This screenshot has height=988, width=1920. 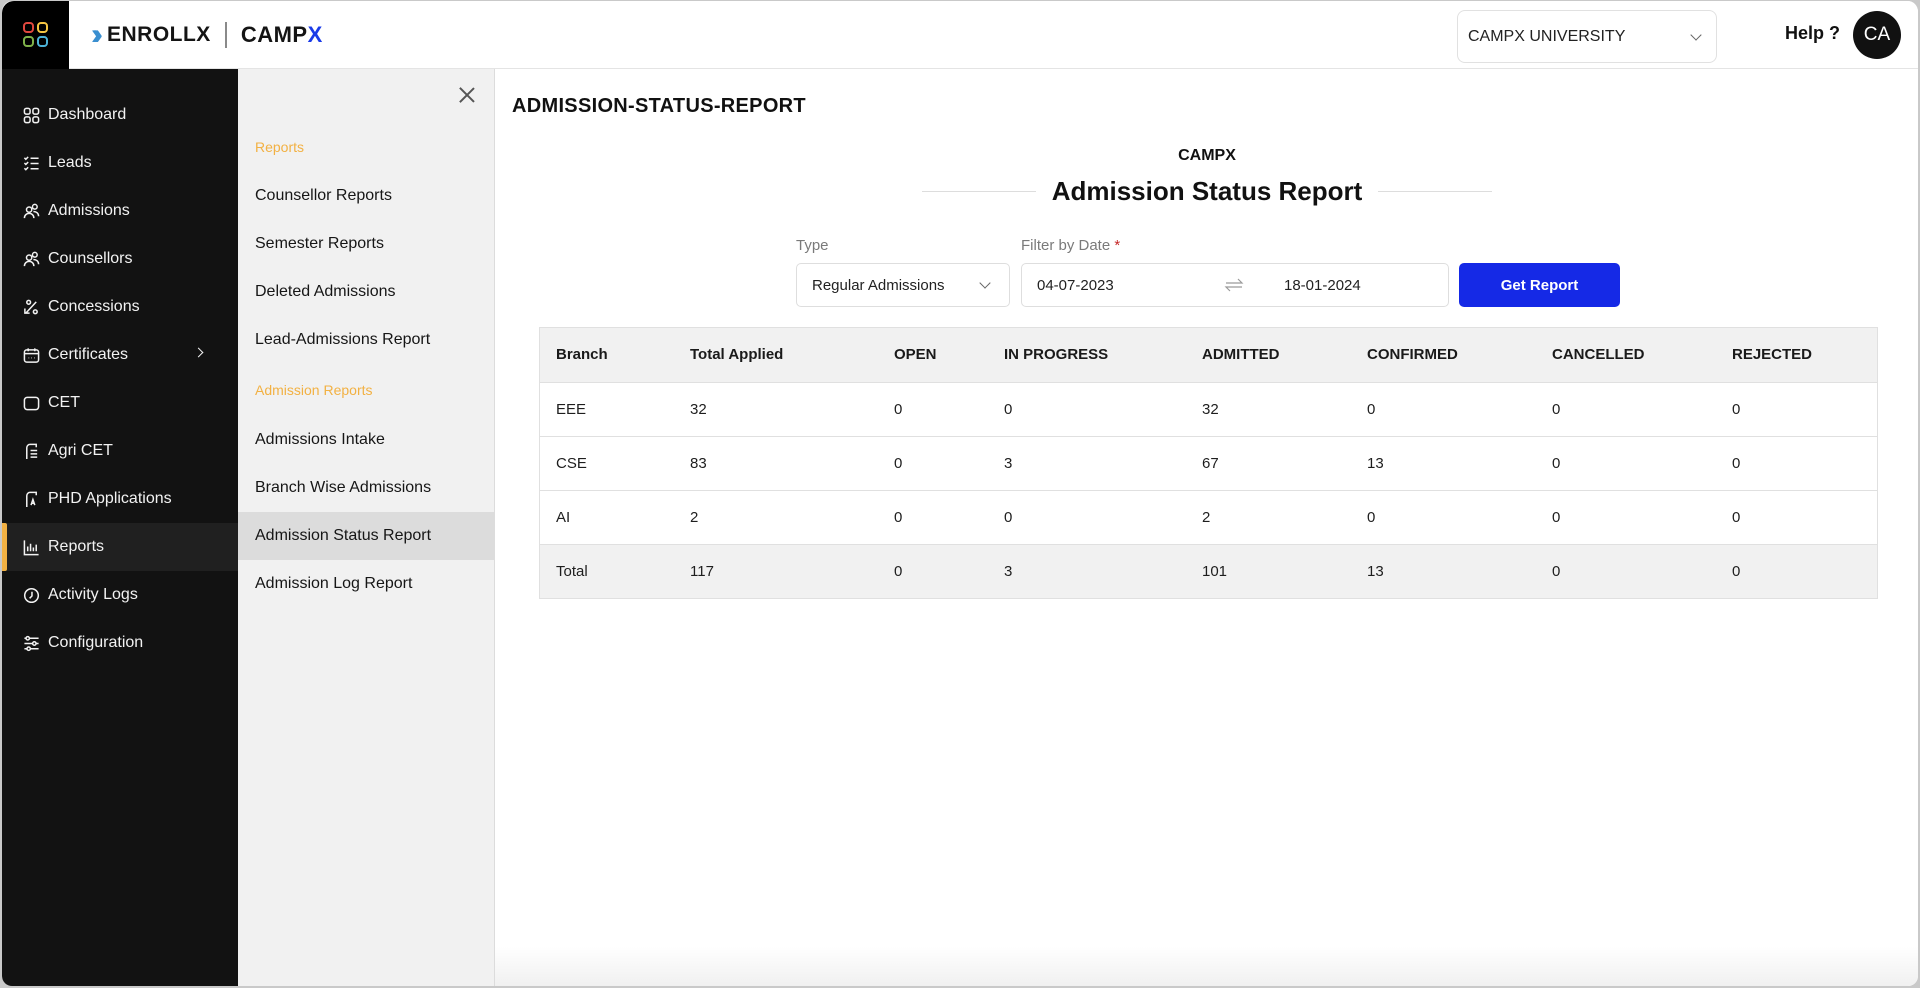 I want to click on brand-secondary: CAMPX, so click(x=282, y=35).